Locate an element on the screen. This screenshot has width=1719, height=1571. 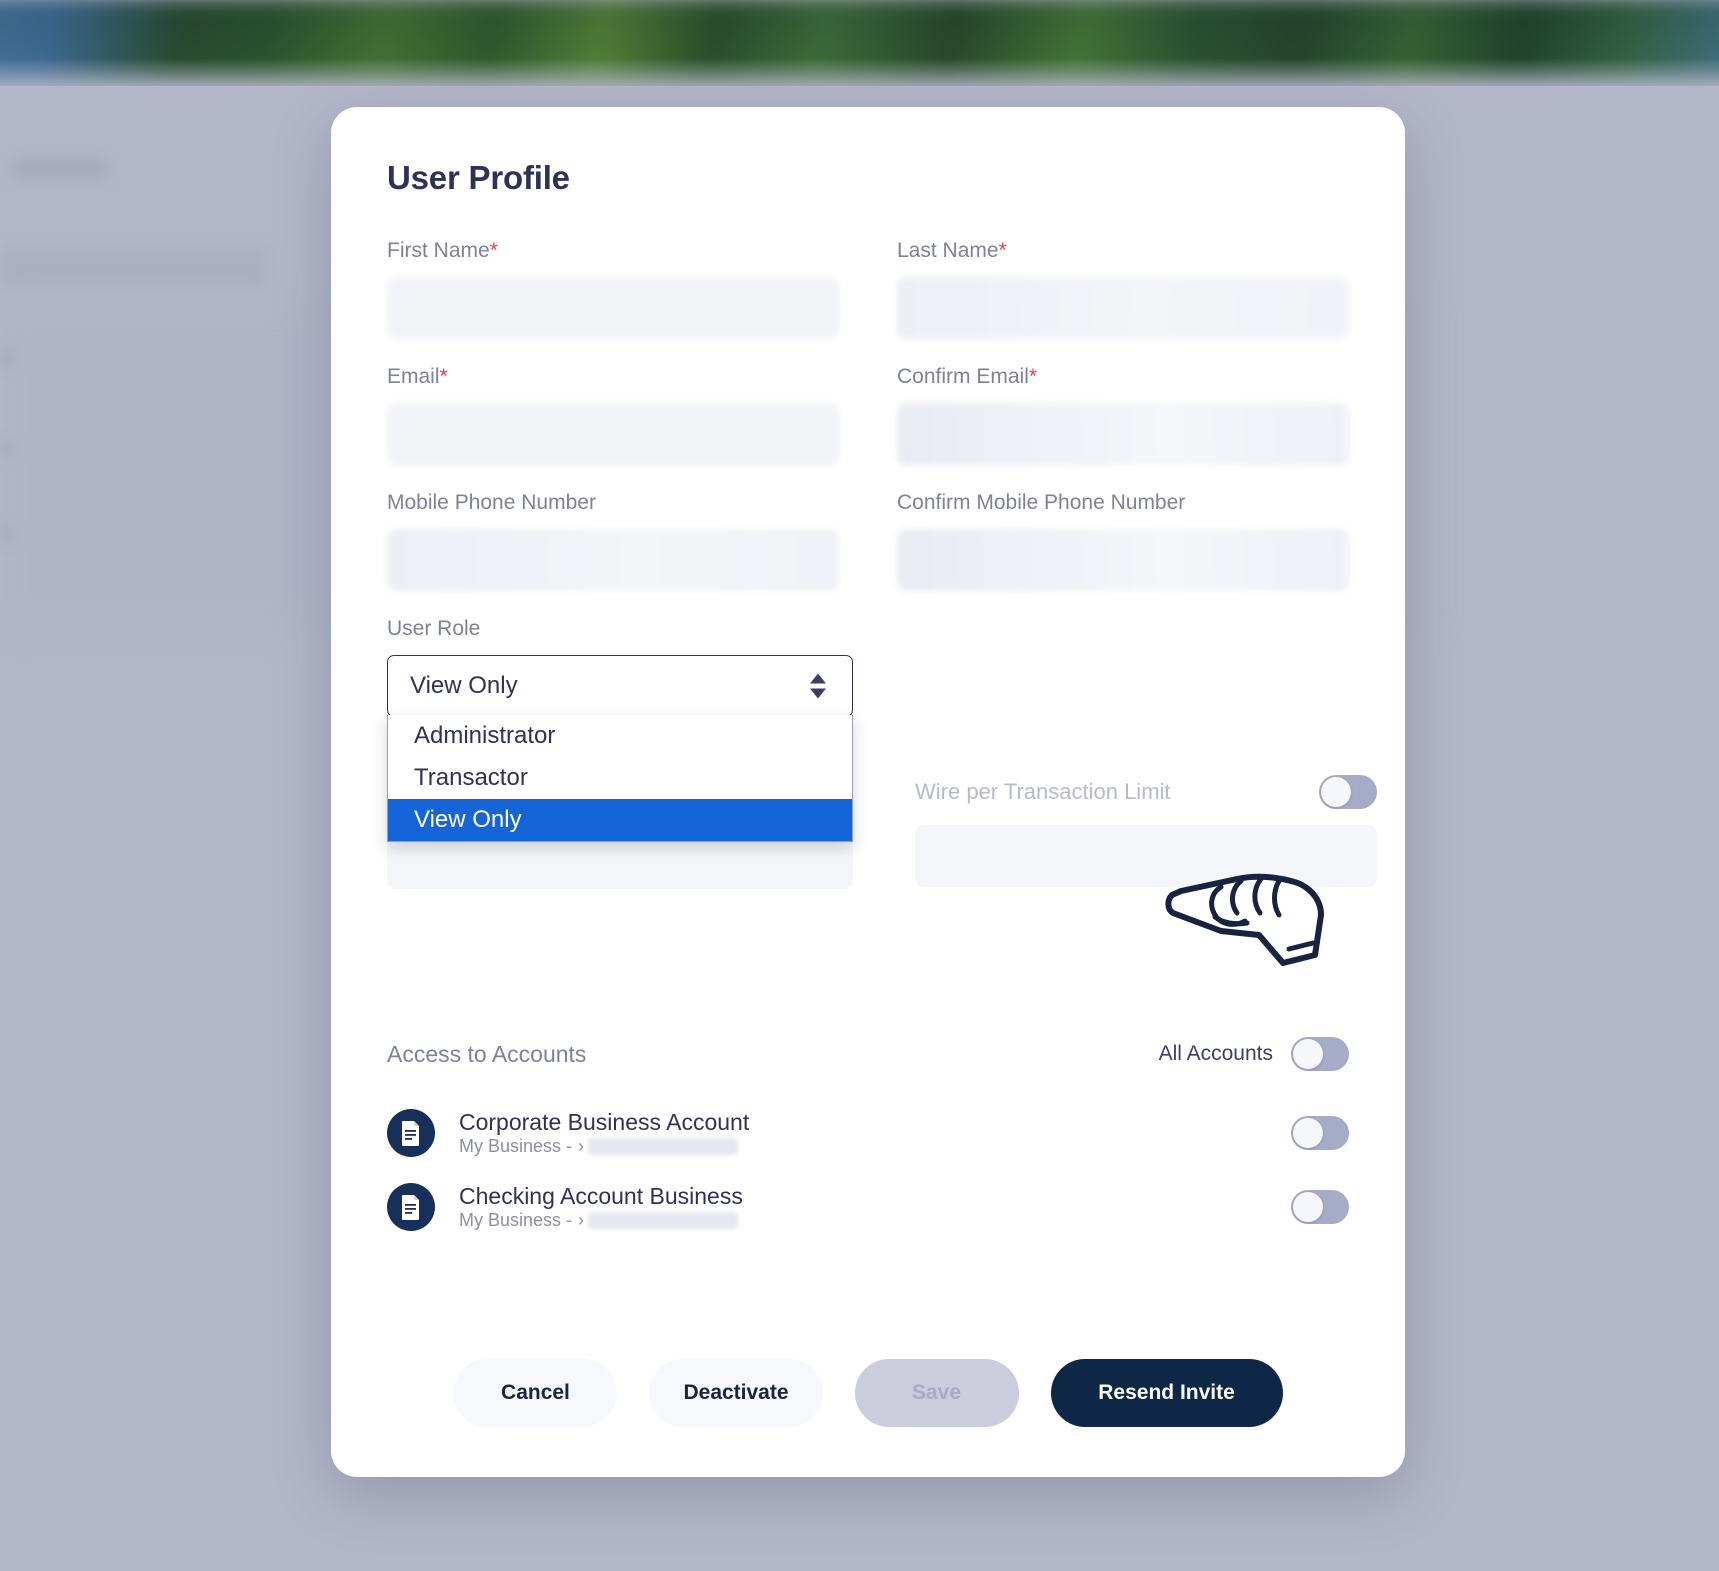
background-page-title is located at coordinates (60, 169).